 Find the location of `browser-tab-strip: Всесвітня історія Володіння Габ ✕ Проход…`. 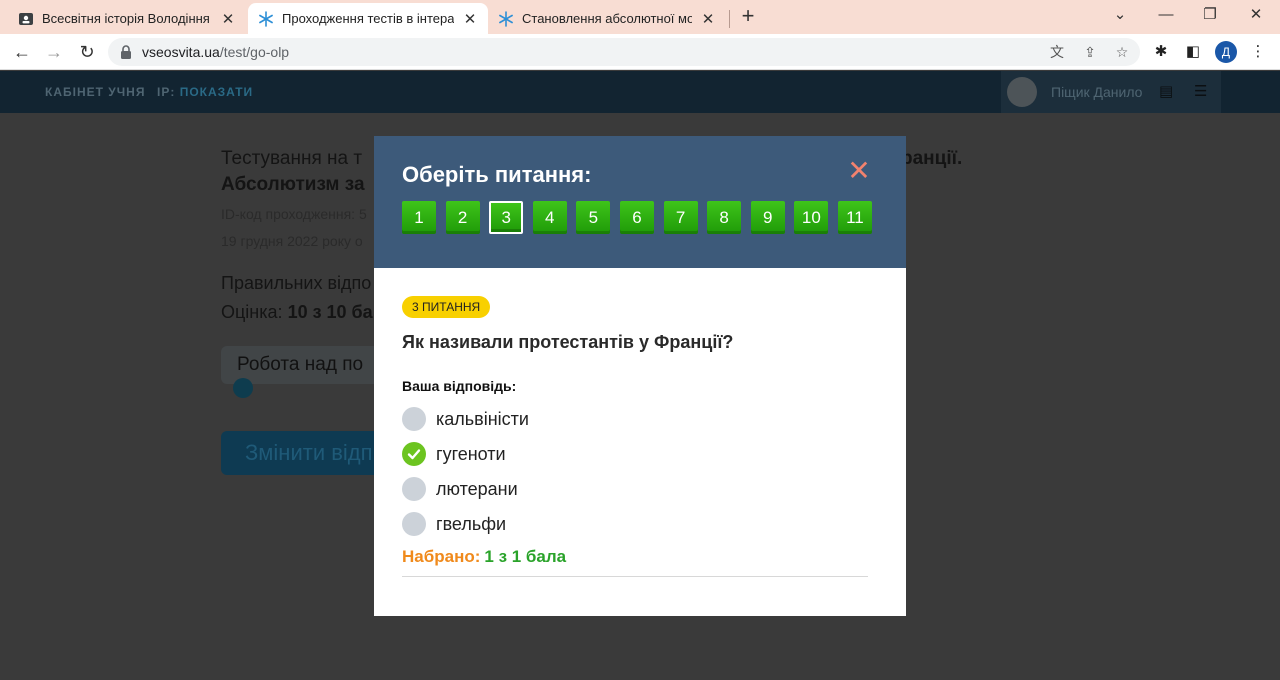

browser-tab-strip: Всесвітня історія Володіння Габ ✕ Проход… is located at coordinates (640, 17).